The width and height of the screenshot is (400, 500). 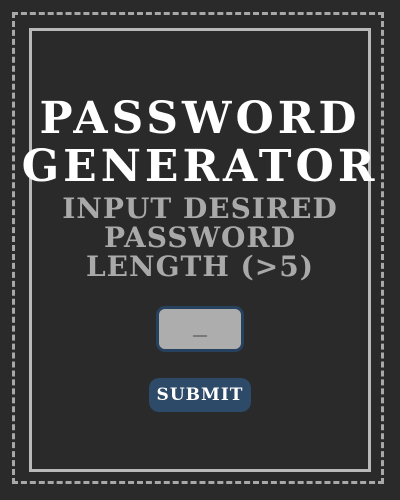 What do you see at coordinates (200, 395) in the screenshot?
I see `submit-button: SUBMIT` at bounding box center [200, 395].